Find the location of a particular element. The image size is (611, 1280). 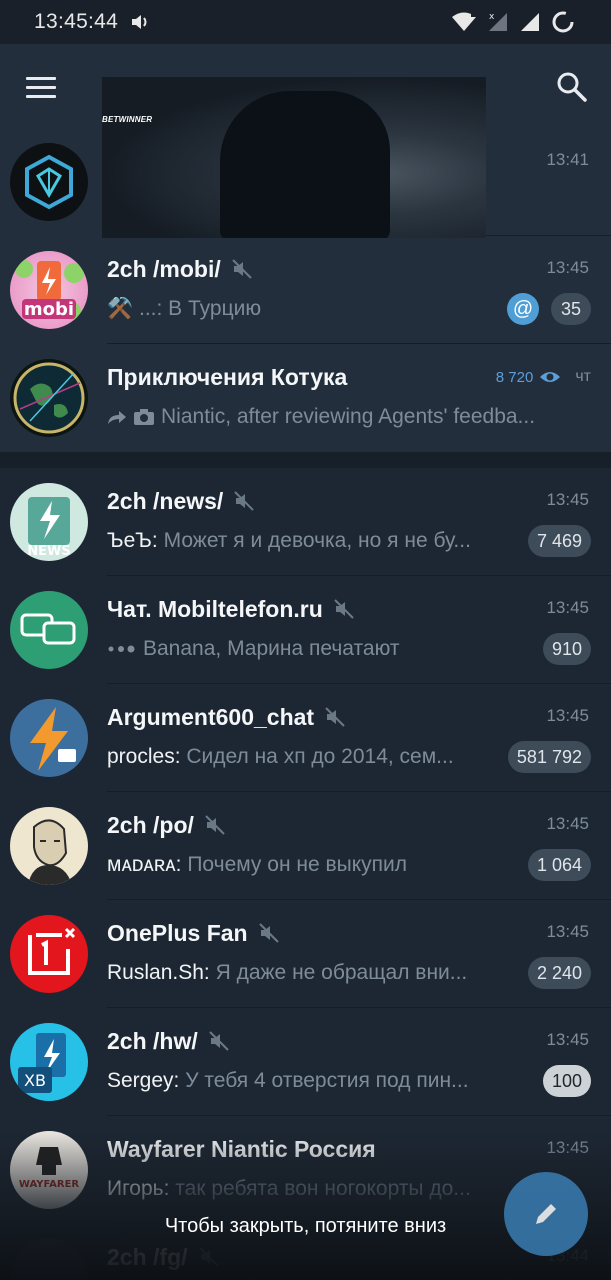

chat-message: ⚒️ ...: В Турцию is located at coordinates (184, 308).